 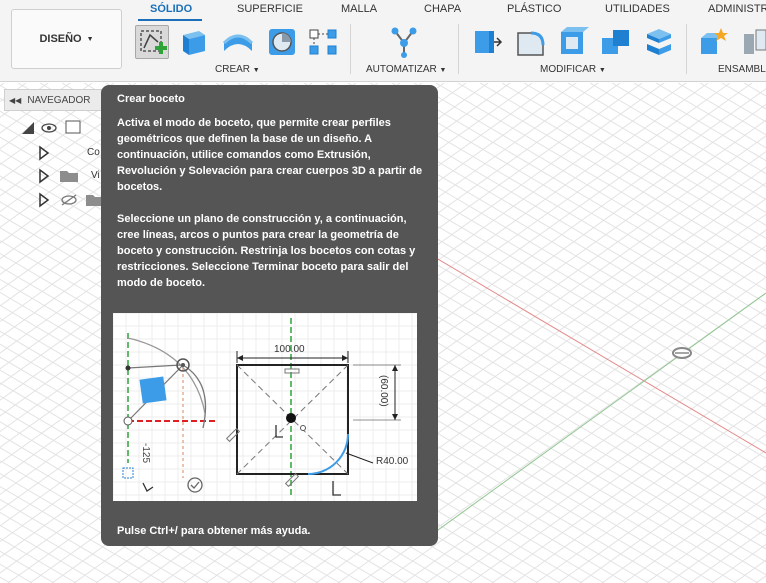 I want to click on modificar-menu: MODIFICAR ▼, so click(x=573, y=69).